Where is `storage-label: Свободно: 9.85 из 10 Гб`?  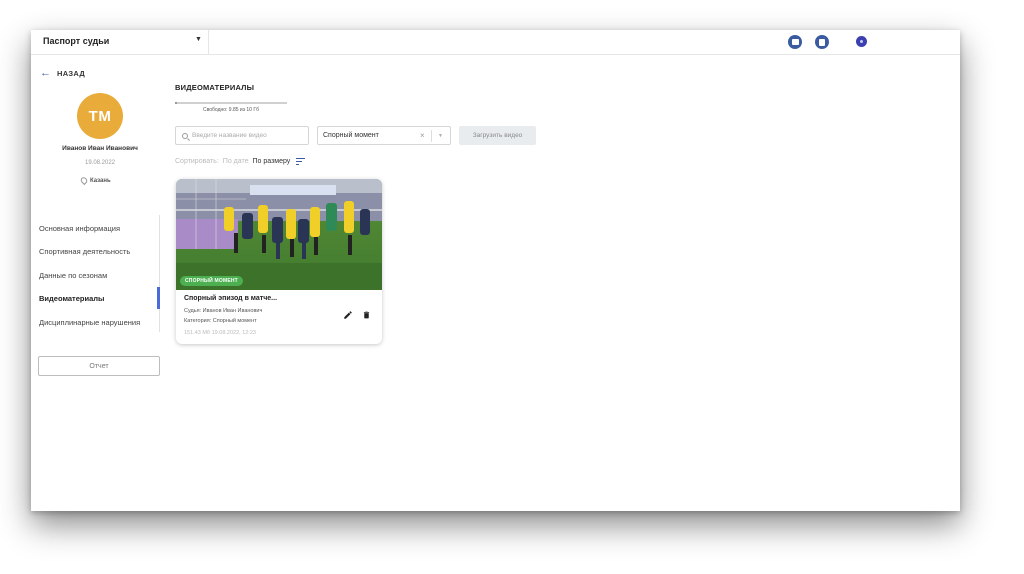
storage-label: Свободно: 9.85 из 10 Гб is located at coordinates (231, 110).